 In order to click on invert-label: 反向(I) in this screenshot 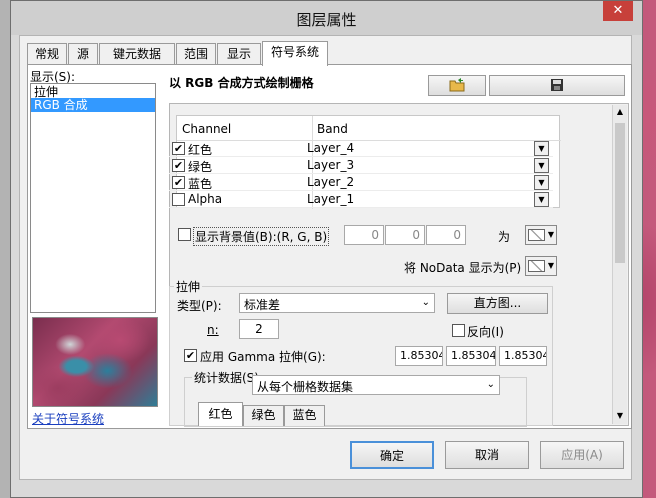, I will do `click(485, 332)`.